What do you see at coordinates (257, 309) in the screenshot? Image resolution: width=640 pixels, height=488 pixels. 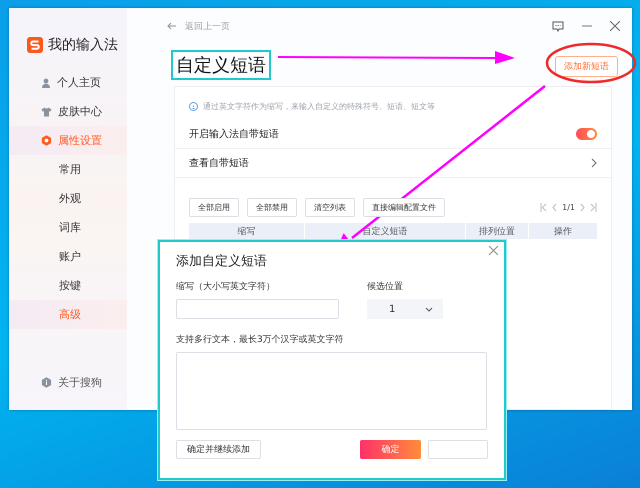 I see `abbreviation-input` at bounding box center [257, 309].